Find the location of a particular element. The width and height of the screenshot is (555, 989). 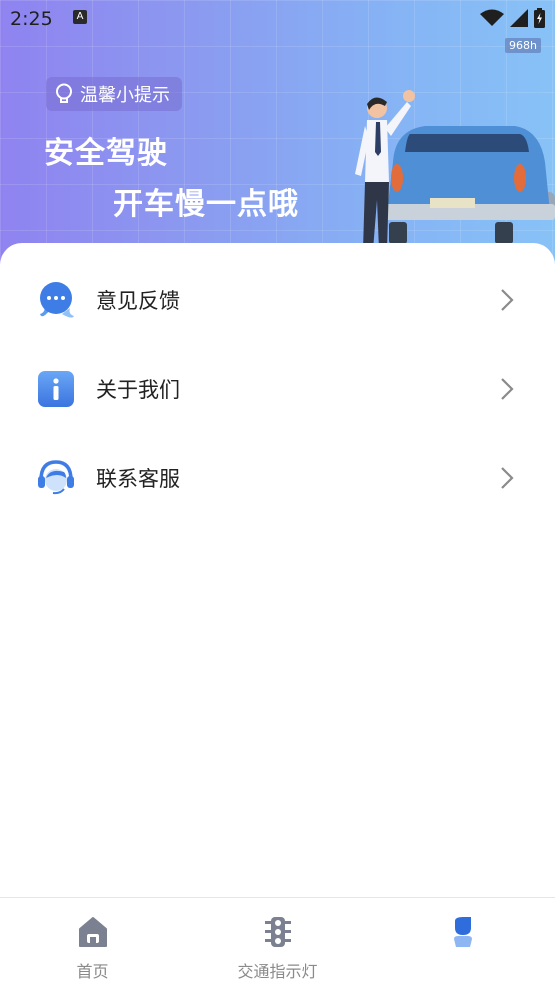

battery-icon is located at coordinates (539, 18).